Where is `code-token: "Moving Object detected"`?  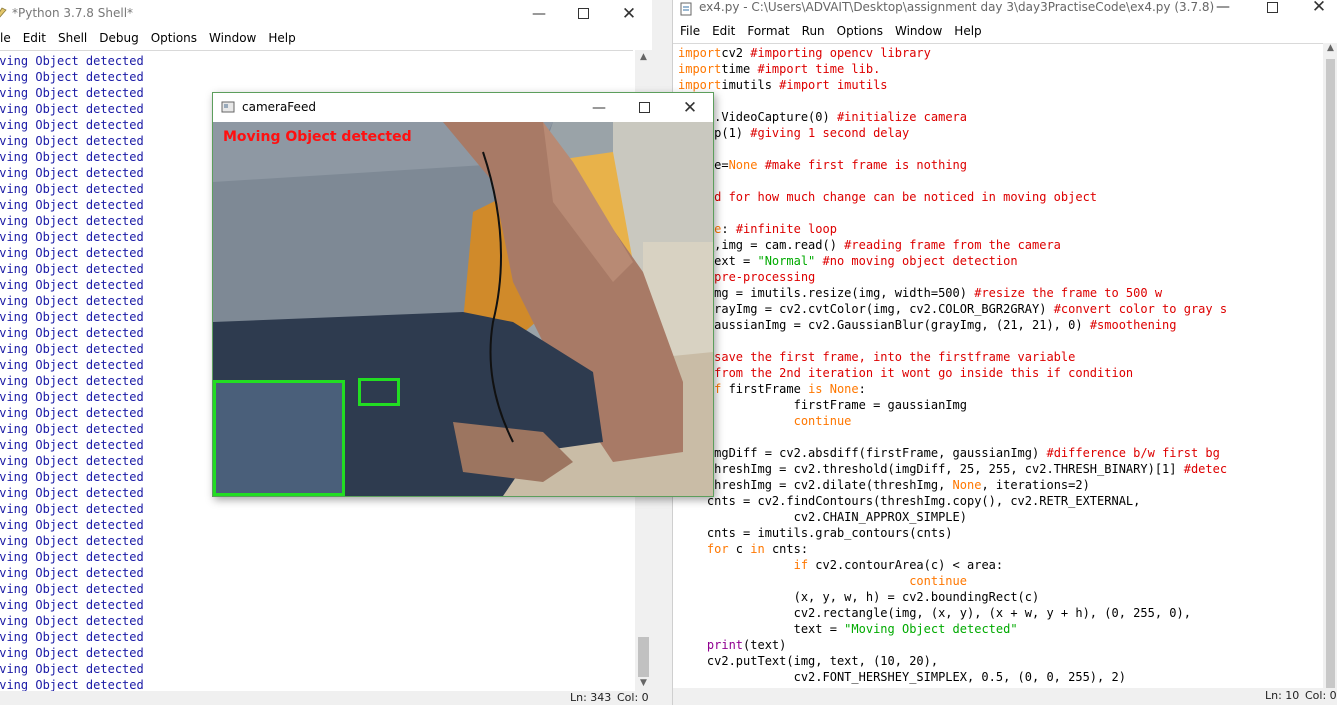
code-token: "Moving Object detected" is located at coordinates (931, 629).